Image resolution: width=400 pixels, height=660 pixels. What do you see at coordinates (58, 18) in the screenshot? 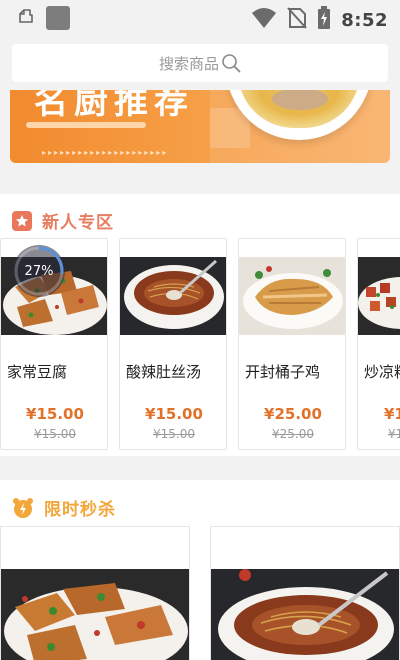
I see `app-square-icon` at bounding box center [58, 18].